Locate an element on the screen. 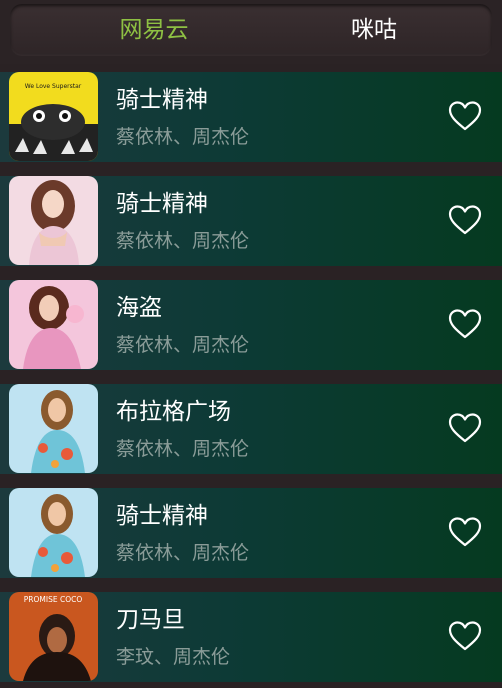  top-bar: 网易云 咪咕 is located at coordinates (251, 32).